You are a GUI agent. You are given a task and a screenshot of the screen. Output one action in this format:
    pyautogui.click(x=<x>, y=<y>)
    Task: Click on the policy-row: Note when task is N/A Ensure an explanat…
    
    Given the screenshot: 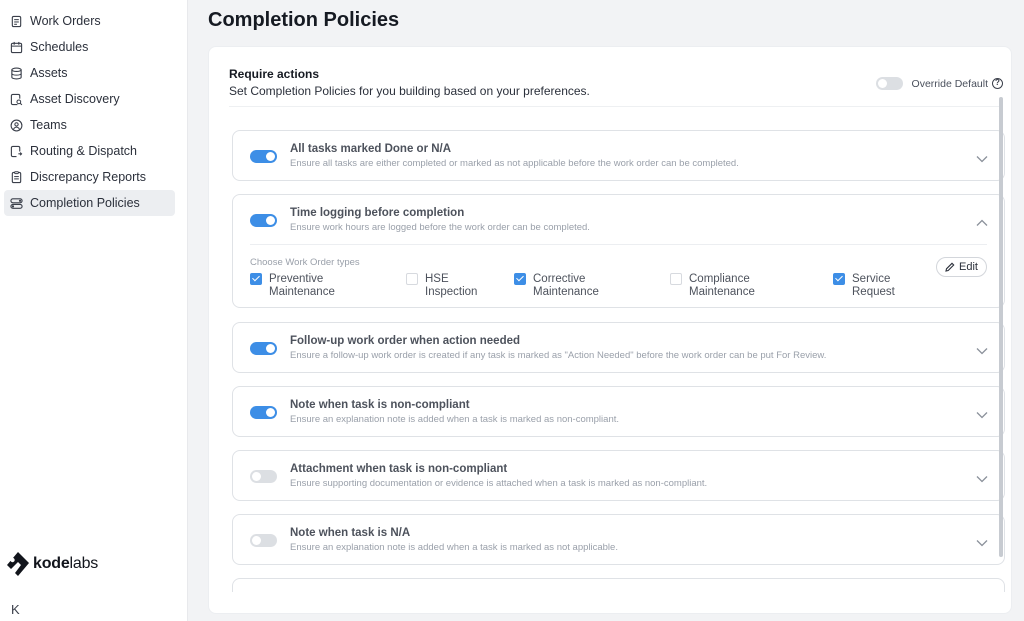 What is the action you would take?
    pyautogui.click(x=618, y=540)
    